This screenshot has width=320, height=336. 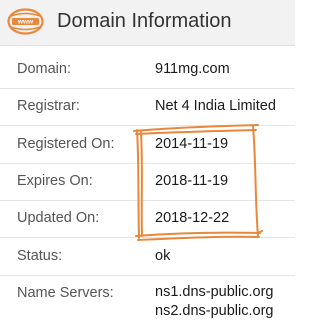 I want to click on registrar-value: Net 4 India Limited, so click(x=215, y=106).